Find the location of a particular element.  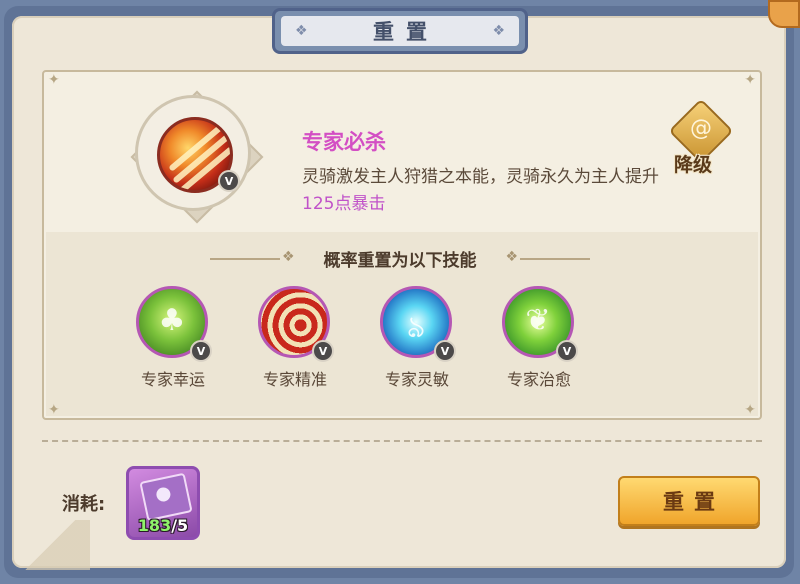

cost-label: 消耗: is located at coordinates (84, 504).